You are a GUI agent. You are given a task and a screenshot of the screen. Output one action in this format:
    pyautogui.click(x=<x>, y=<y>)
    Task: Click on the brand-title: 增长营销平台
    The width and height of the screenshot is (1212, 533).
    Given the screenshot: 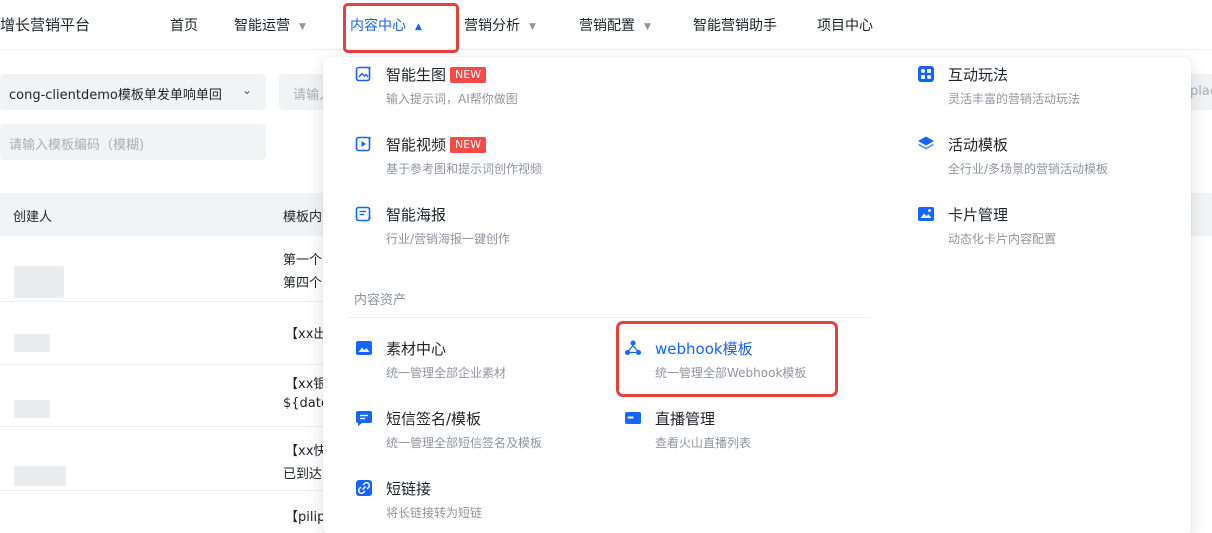 What is the action you would take?
    pyautogui.click(x=45, y=24)
    